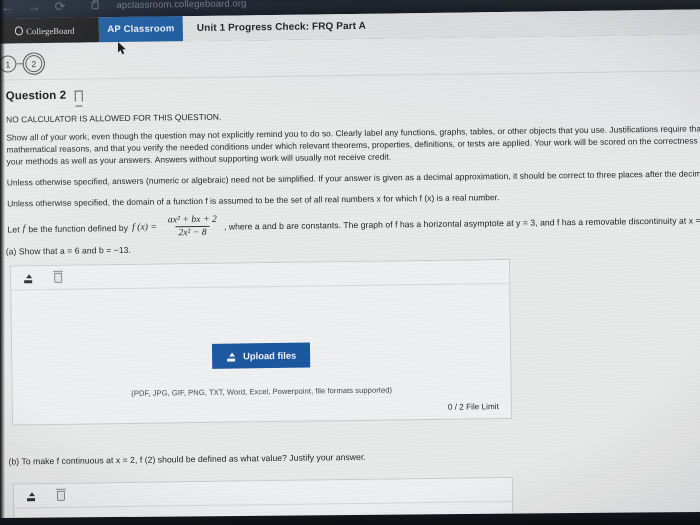  What do you see at coordinates (34, 64) in the screenshot?
I see `pager-item-2: 2` at bounding box center [34, 64].